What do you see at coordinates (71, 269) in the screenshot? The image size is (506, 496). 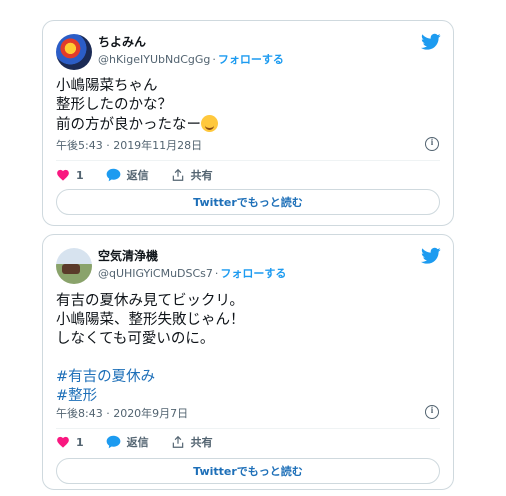 I see `horse-figure` at bounding box center [71, 269].